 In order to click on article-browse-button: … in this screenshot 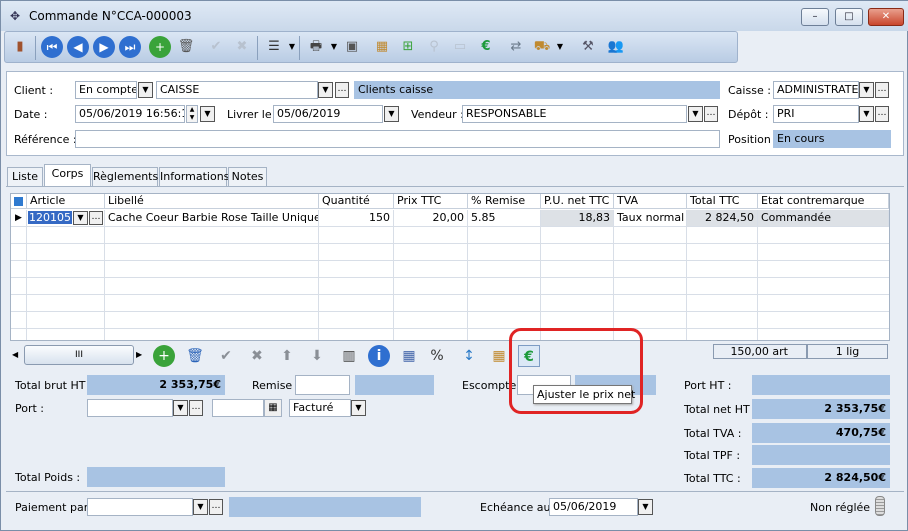, I will do `click(96, 218)`.